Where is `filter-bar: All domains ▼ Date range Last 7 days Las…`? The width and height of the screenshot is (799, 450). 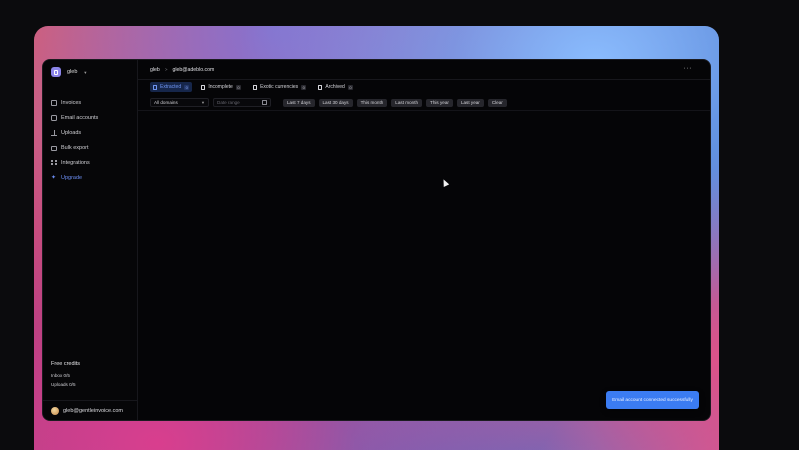
filter-bar: All domains ▼ Date range Last 7 days Las… is located at coordinates (425, 102).